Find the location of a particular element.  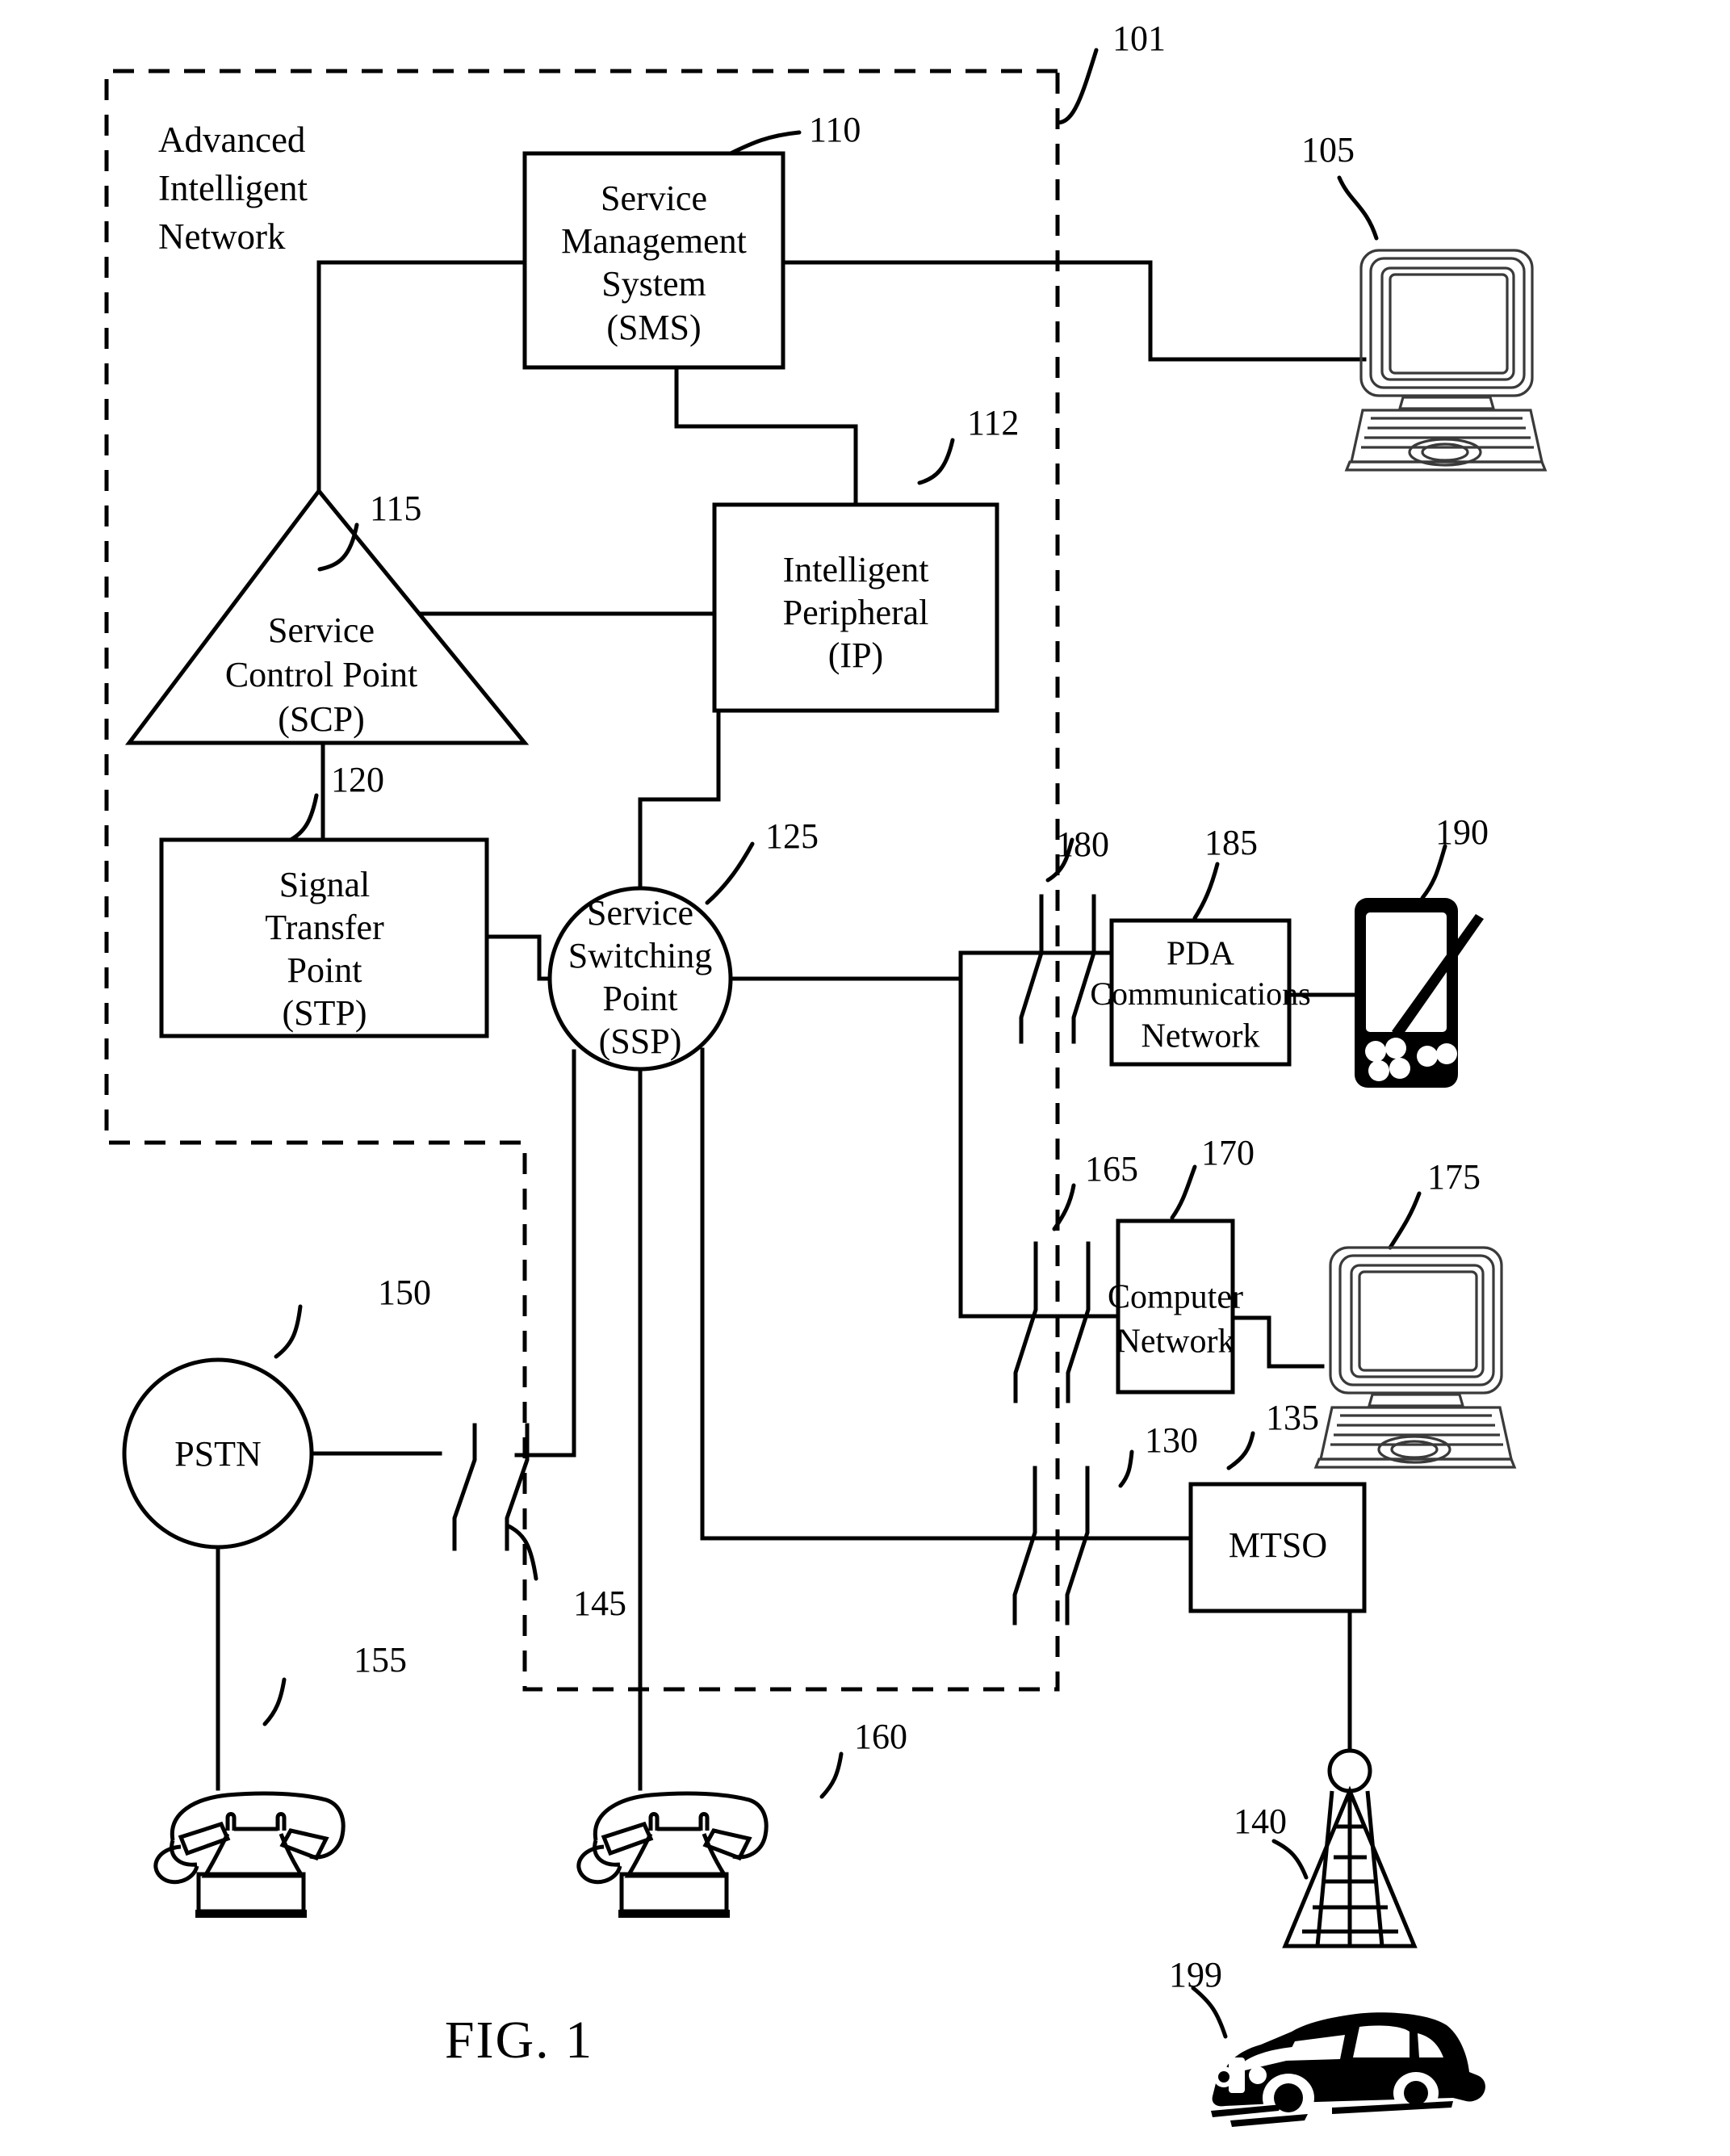

node-stp-line-1: Transfer is located at coordinates (324, 927).